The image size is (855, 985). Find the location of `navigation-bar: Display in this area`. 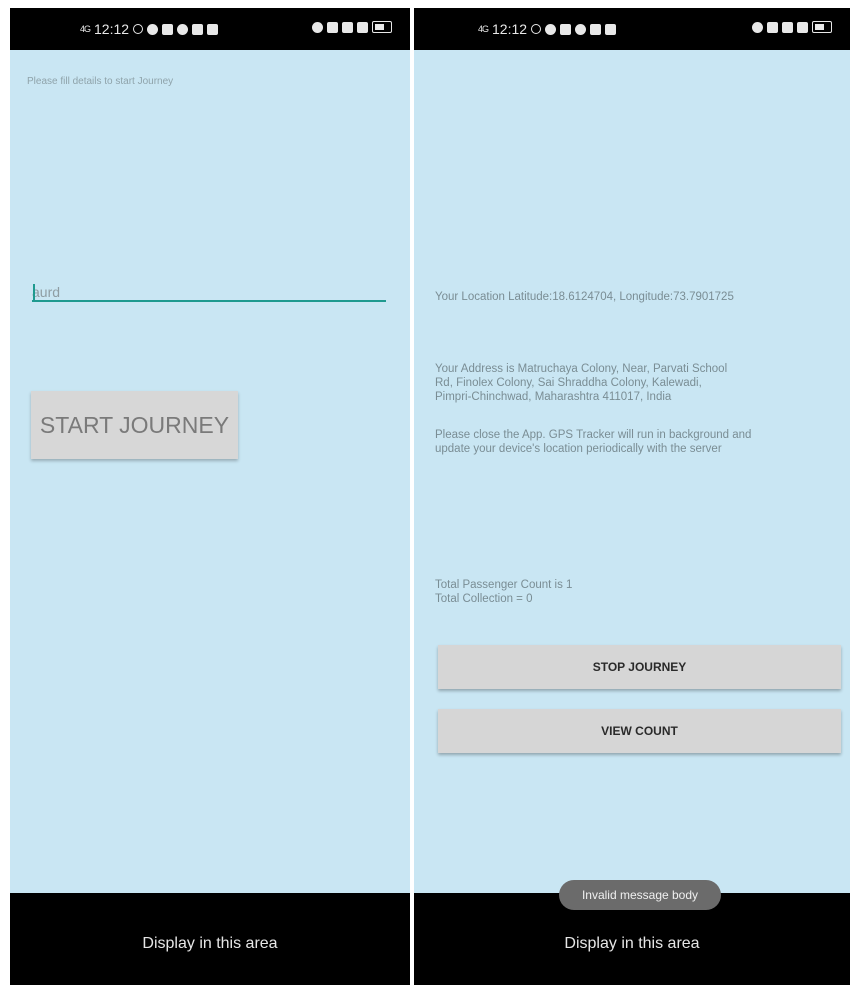

navigation-bar: Display in this area is located at coordinates (210, 939).